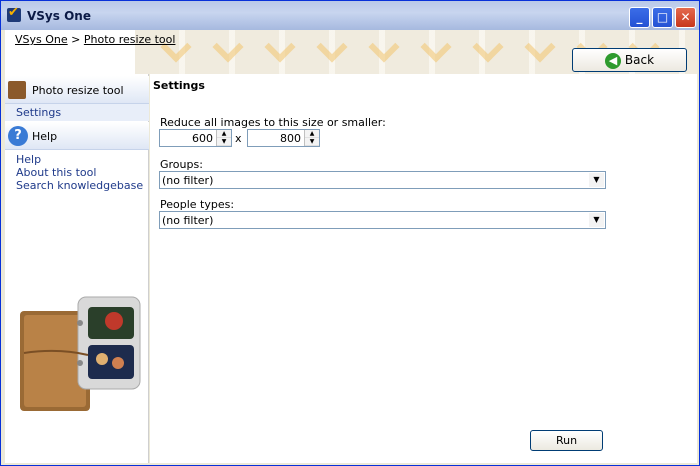  What do you see at coordinates (639, 60) in the screenshot?
I see `back-button-label: Back` at bounding box center [639, 60].